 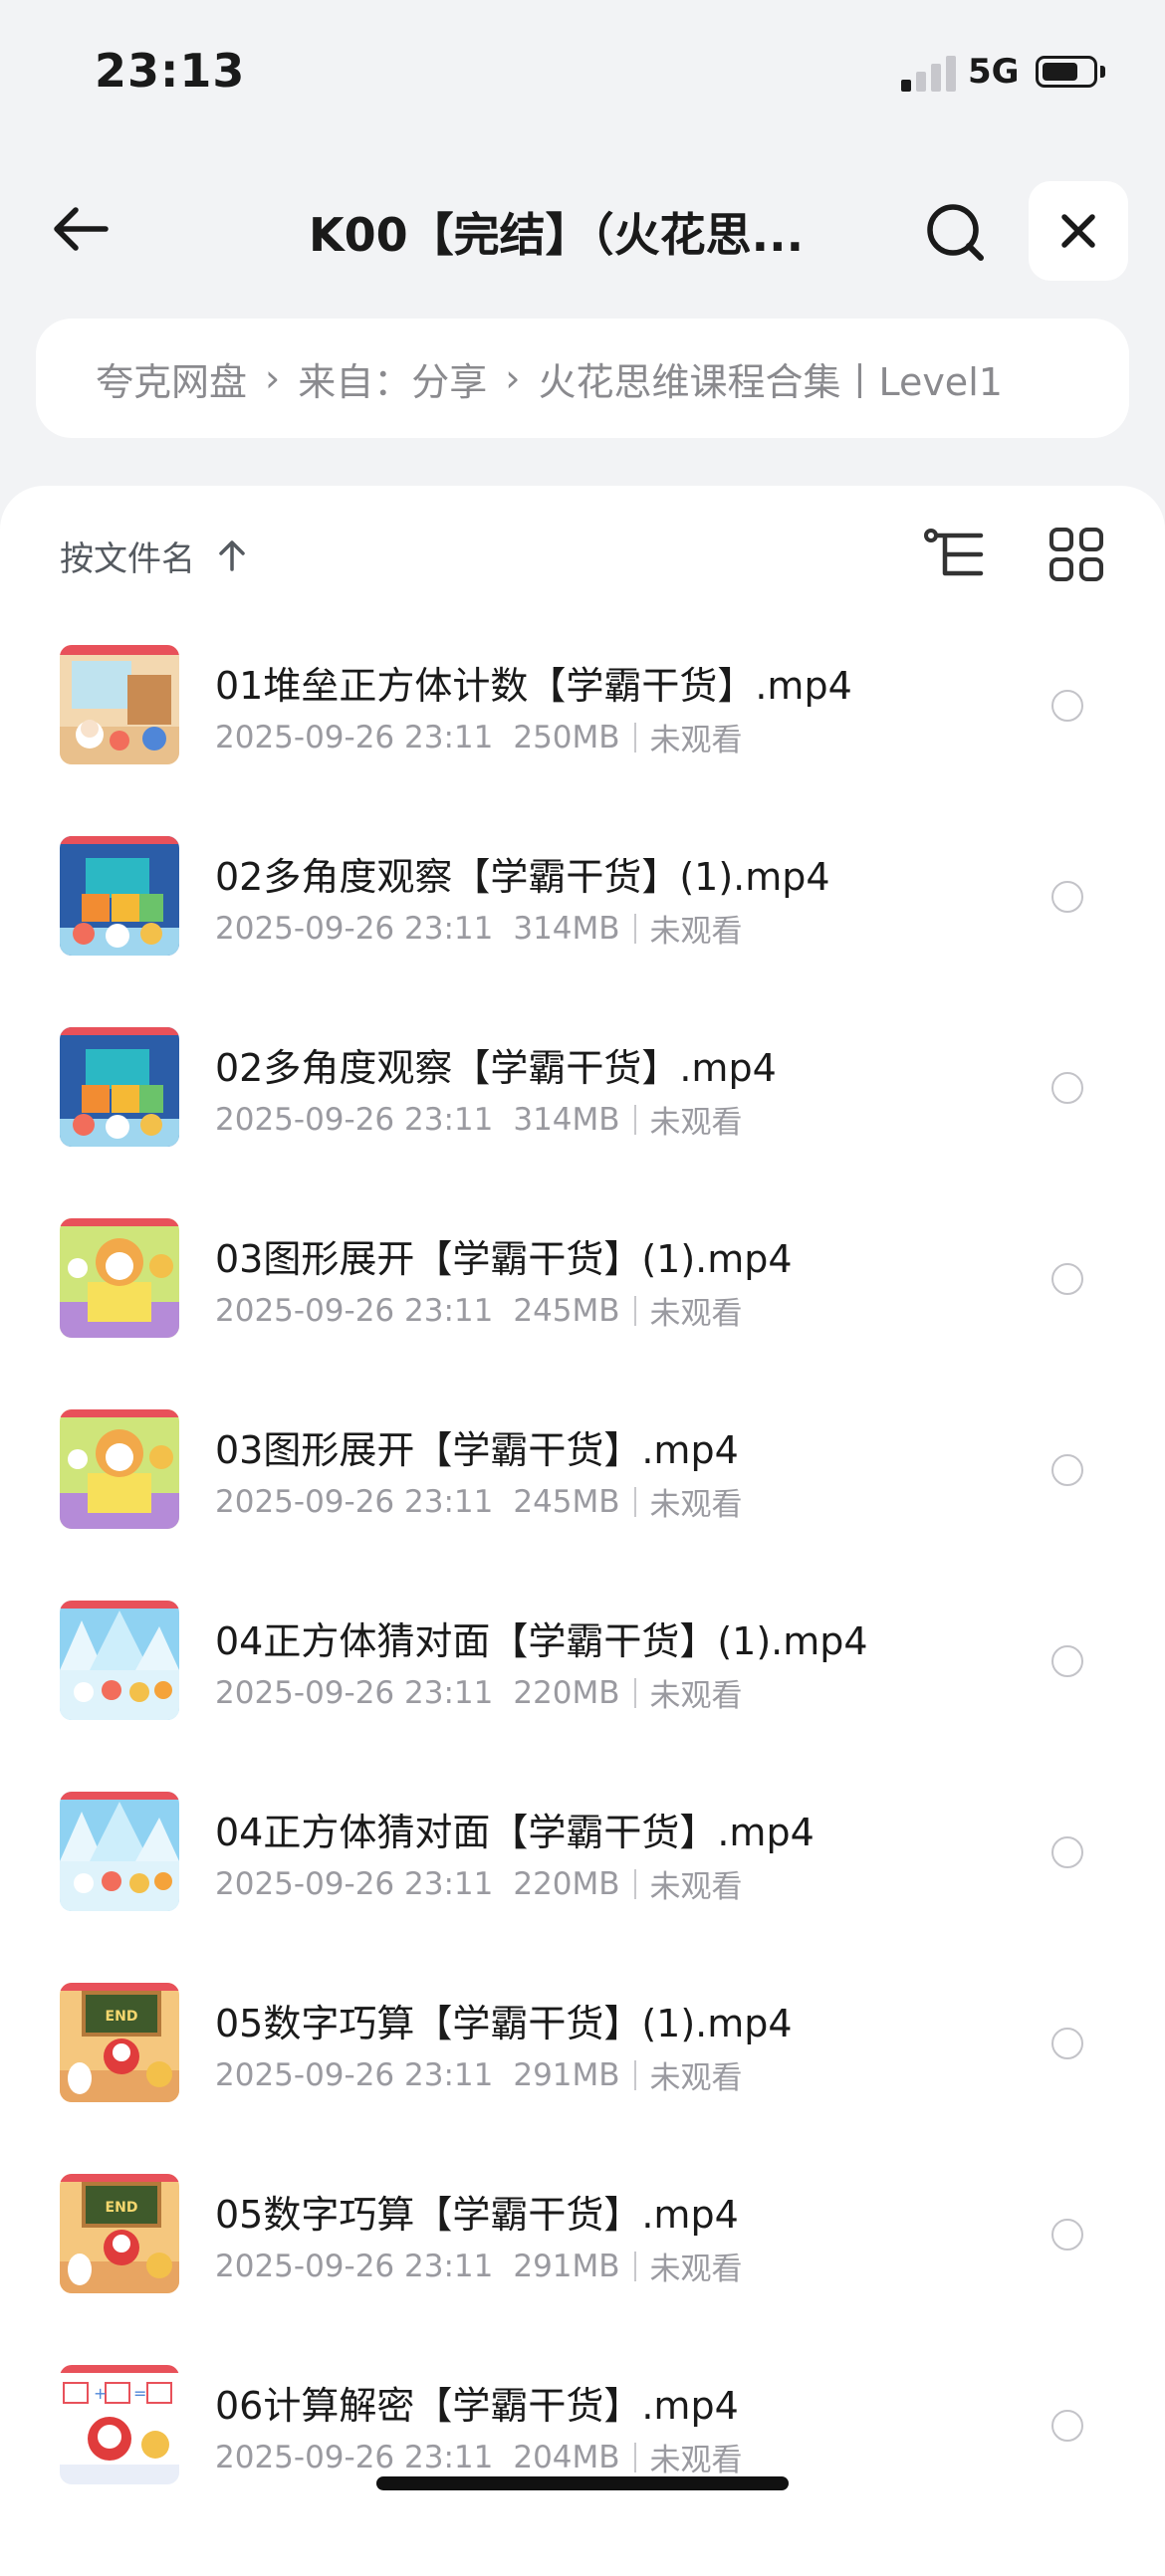 I want to click on breadcrumb-item-course-collection: 火花思维课程合集丨Level1, so click(x=770, y=378).